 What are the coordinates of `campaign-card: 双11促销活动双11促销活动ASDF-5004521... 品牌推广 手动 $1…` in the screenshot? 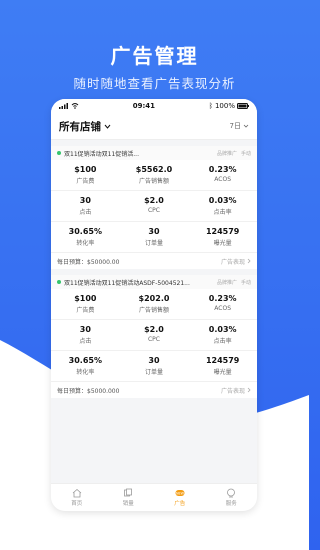 It's located at (154, 336).